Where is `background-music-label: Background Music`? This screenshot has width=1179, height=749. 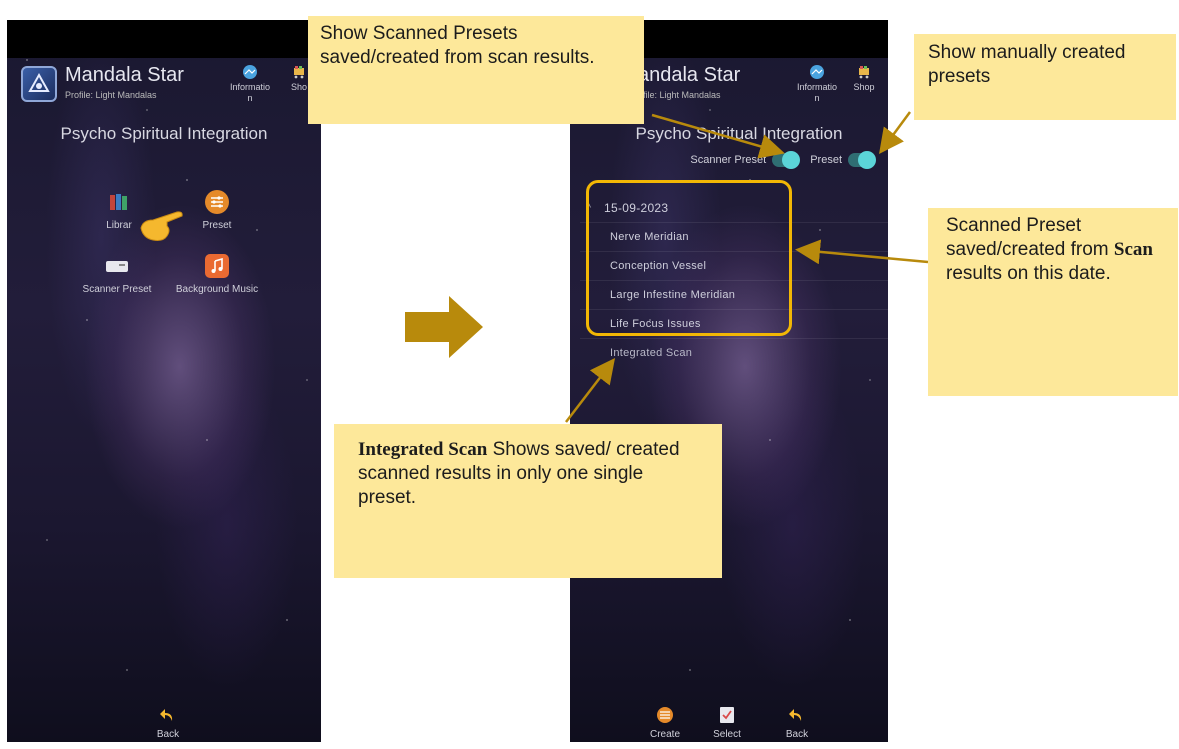
background-music-label: Background Music is located at coordinates (217, 289).